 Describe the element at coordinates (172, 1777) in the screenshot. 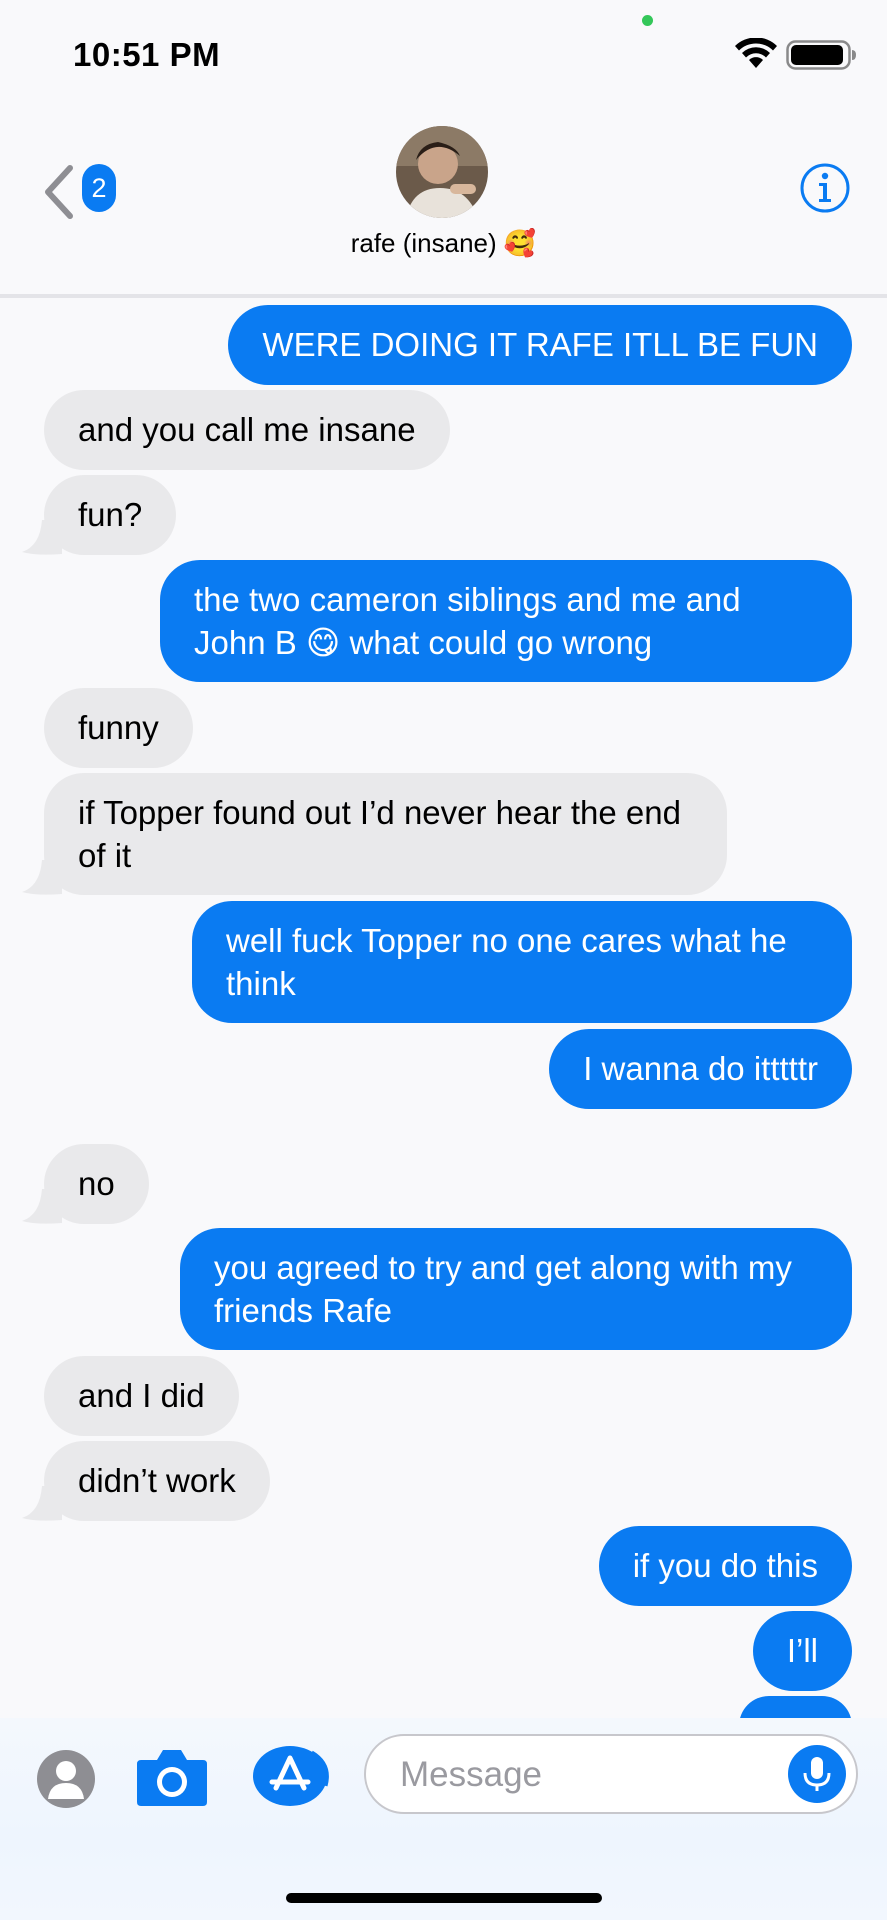

I see `camera-icon` at that location.